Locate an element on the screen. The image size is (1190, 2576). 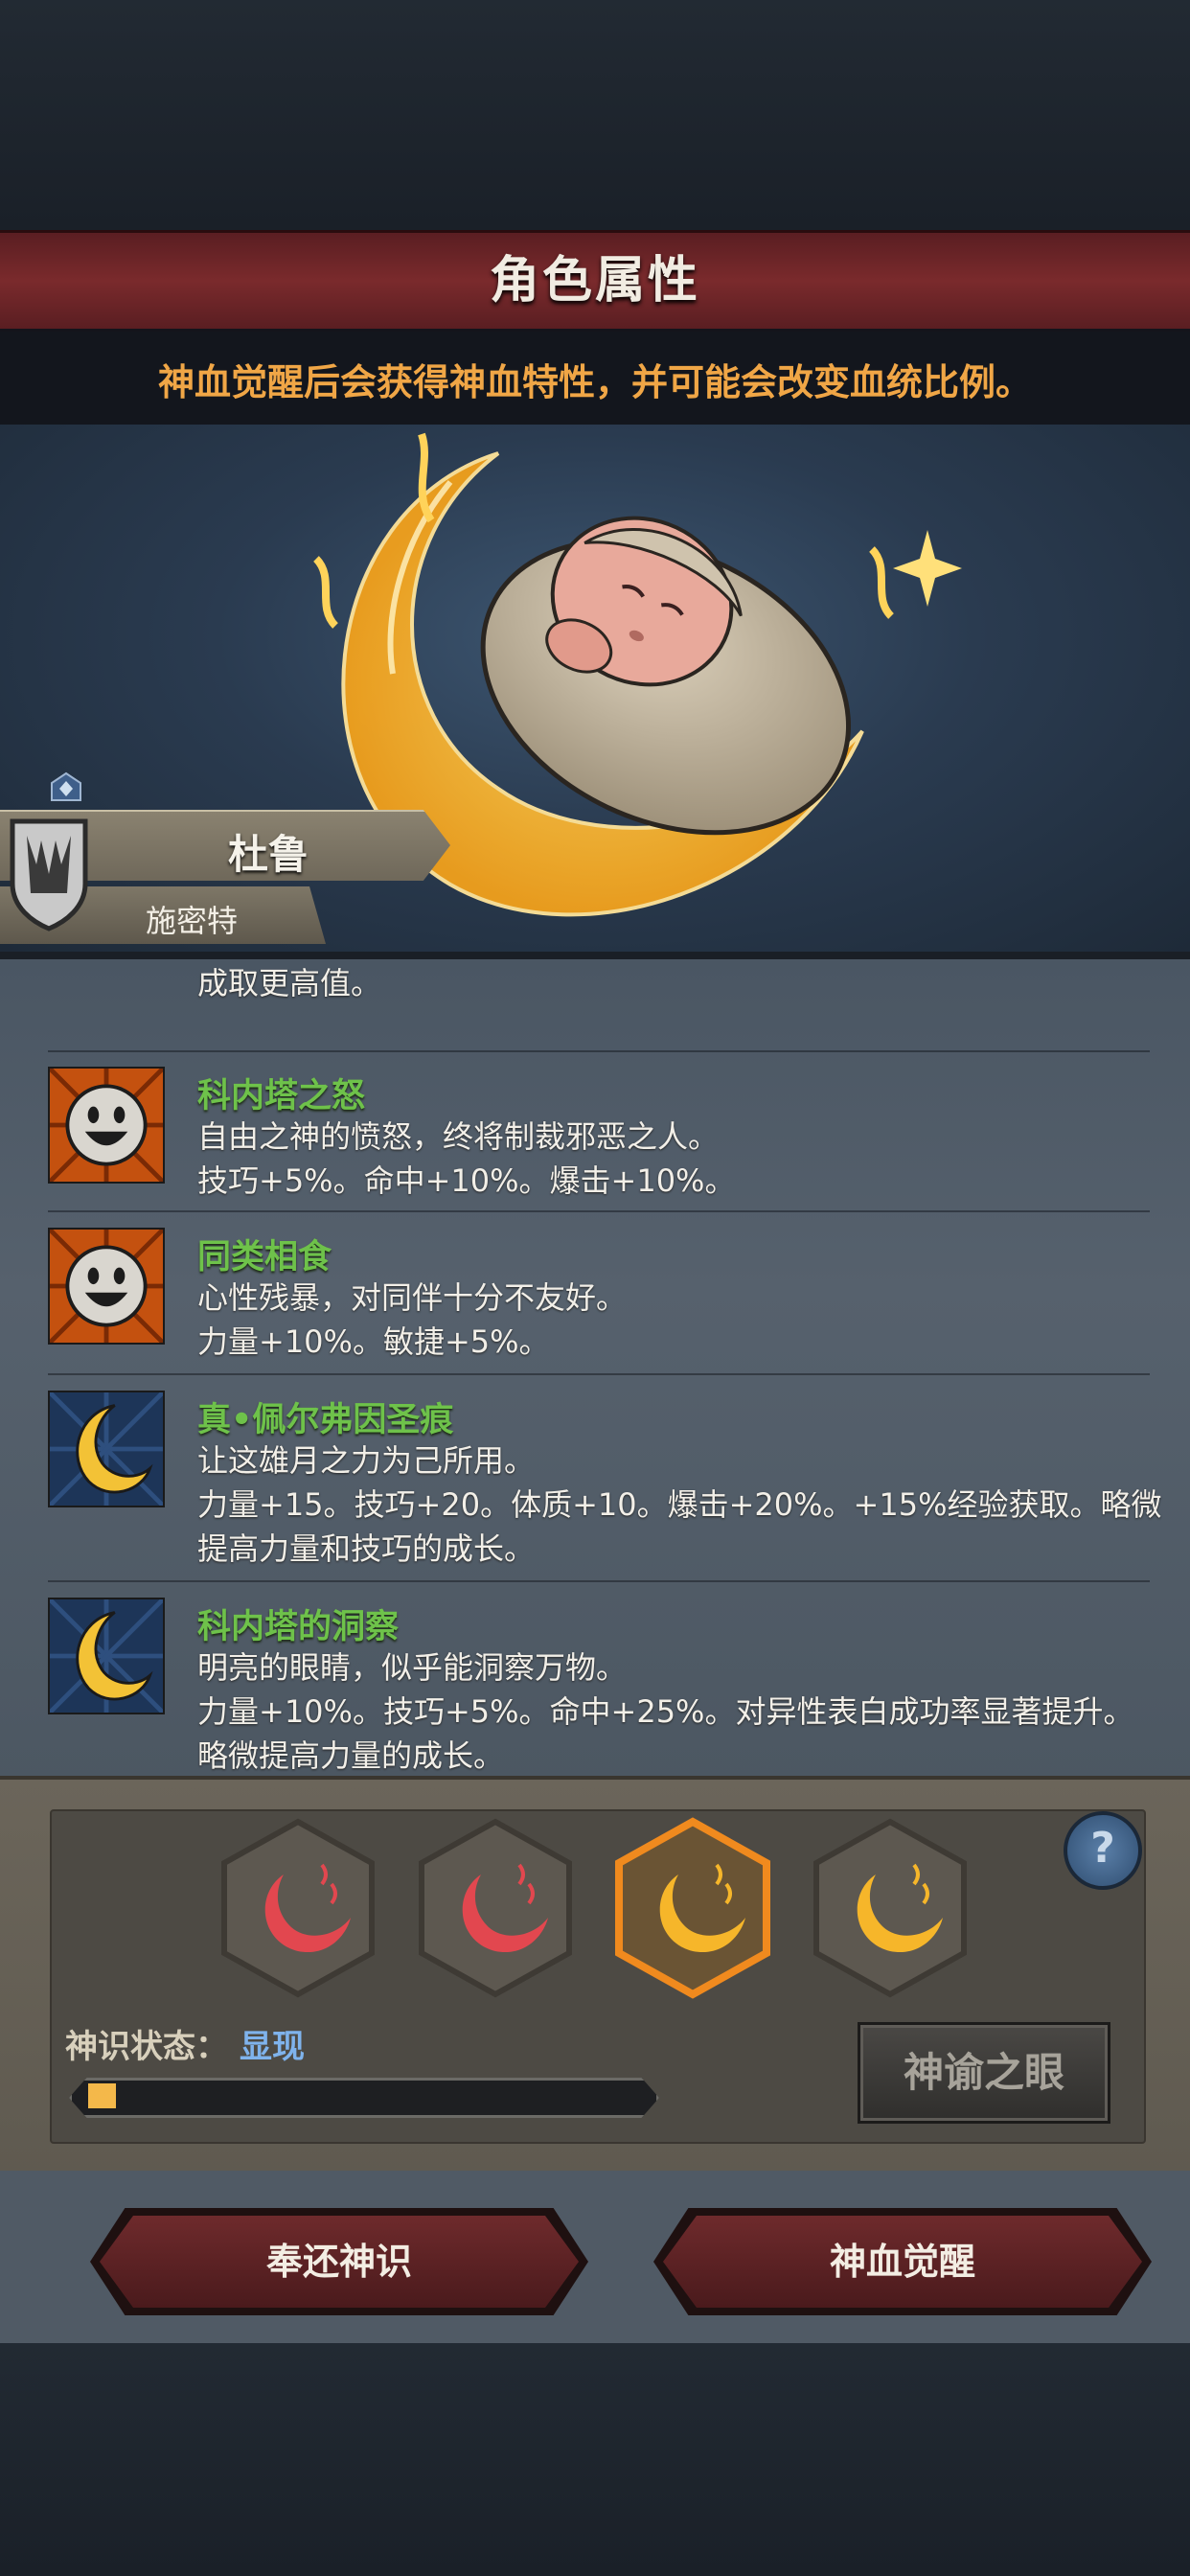
trait-name: 同类相食 is located at coordinates (264, 1257).